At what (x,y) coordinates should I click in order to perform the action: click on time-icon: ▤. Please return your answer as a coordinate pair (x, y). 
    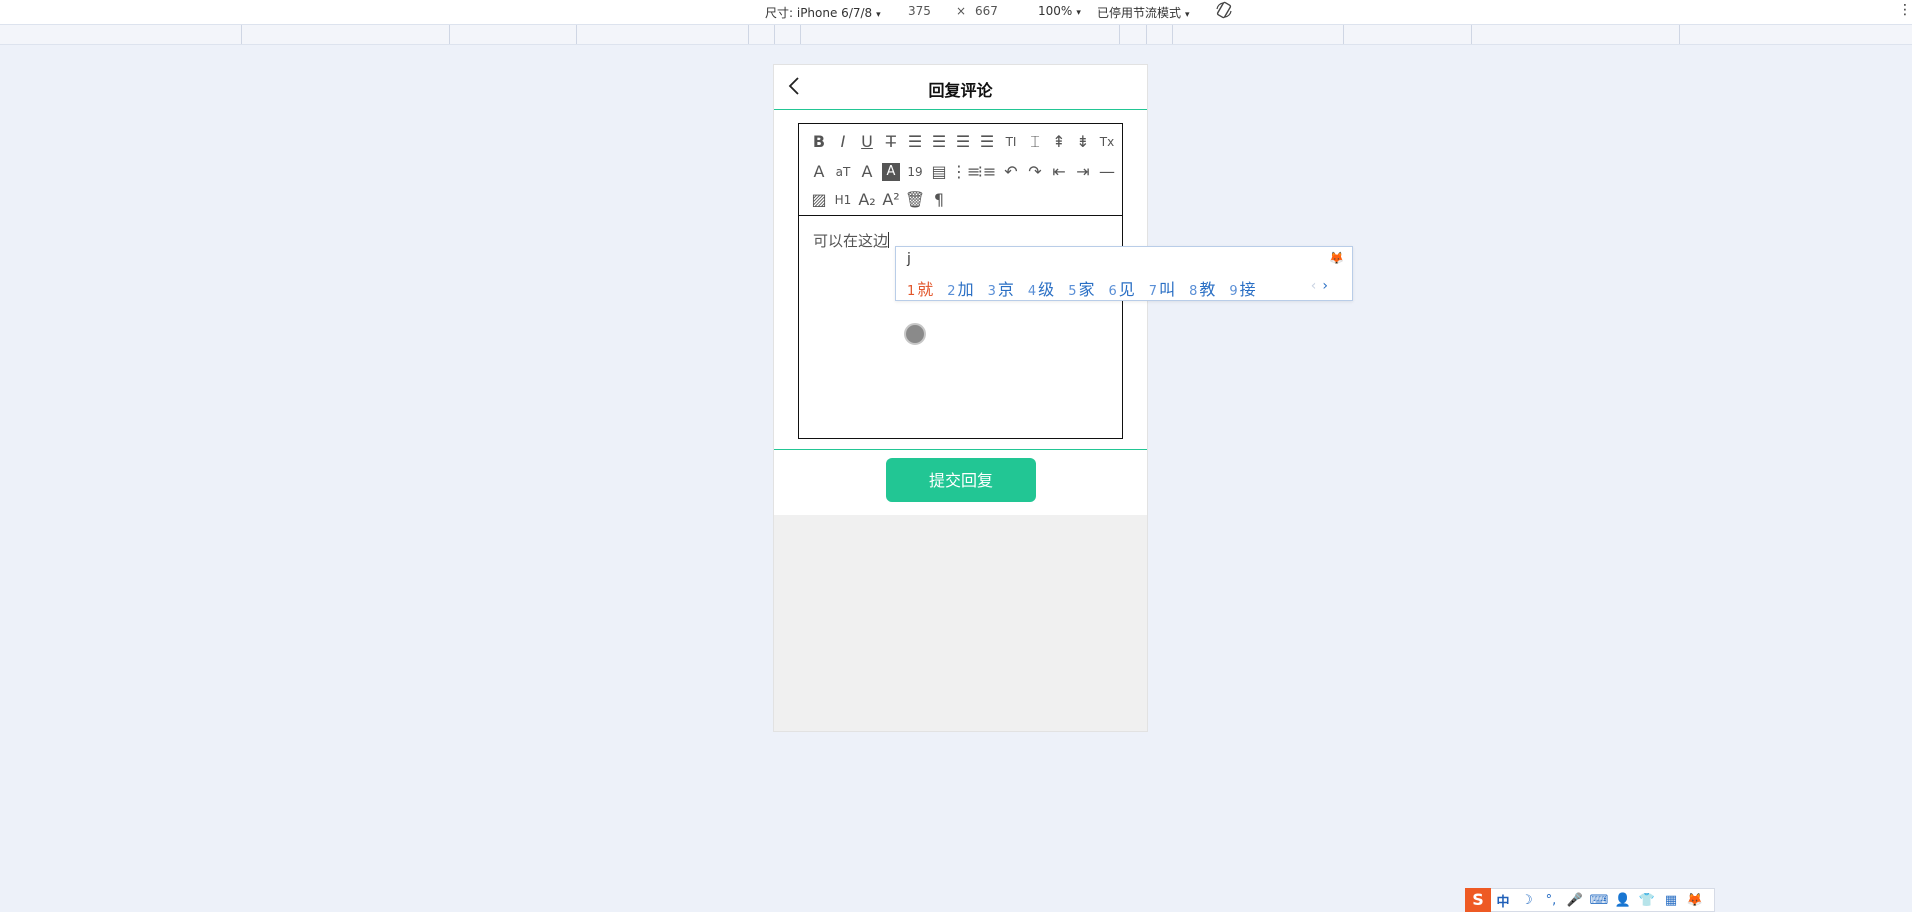
    Looking at the image, I should click on (939, 172).